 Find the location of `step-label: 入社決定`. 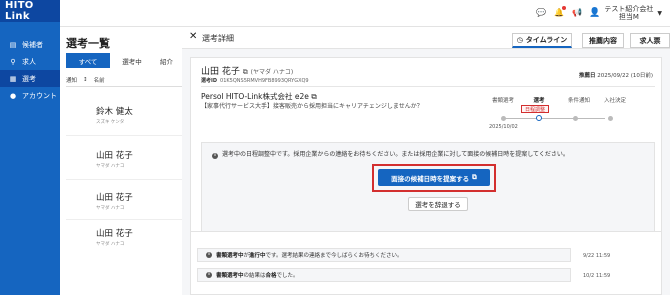

step-label: 入社決定 is located at coordinates (614, 101).